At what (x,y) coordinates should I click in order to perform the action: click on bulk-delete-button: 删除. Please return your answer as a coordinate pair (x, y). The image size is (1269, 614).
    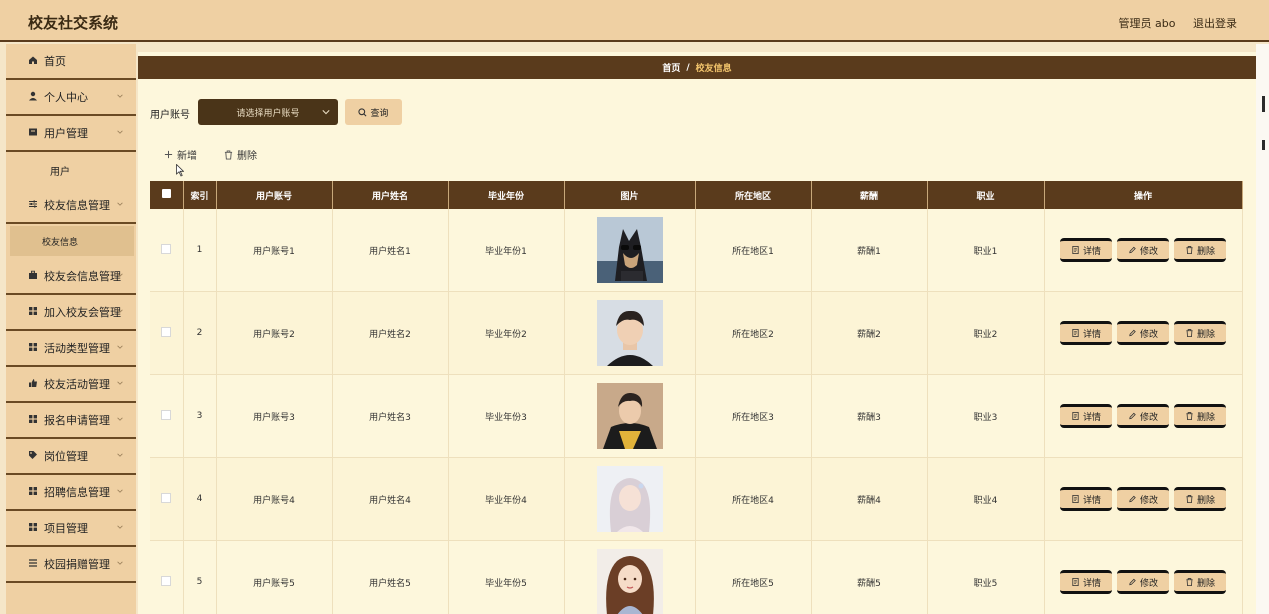
    Looking at the image, I should click on (240, 154).